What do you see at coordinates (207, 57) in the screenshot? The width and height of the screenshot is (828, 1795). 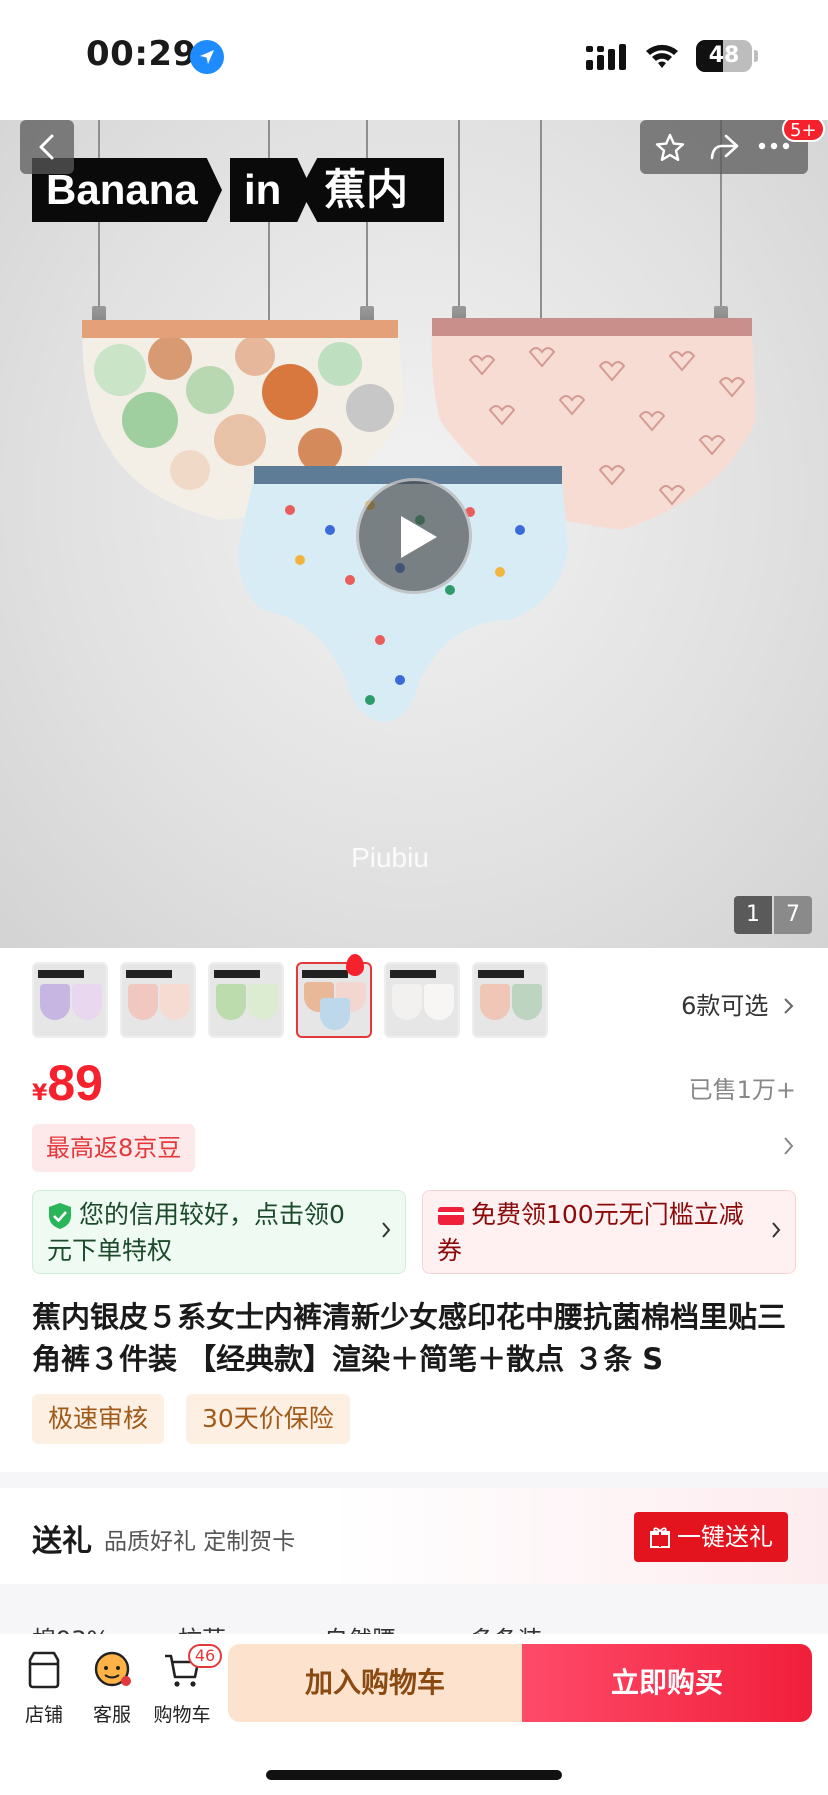 I see `location-arrow-icon` at bounding box center [207, 57].